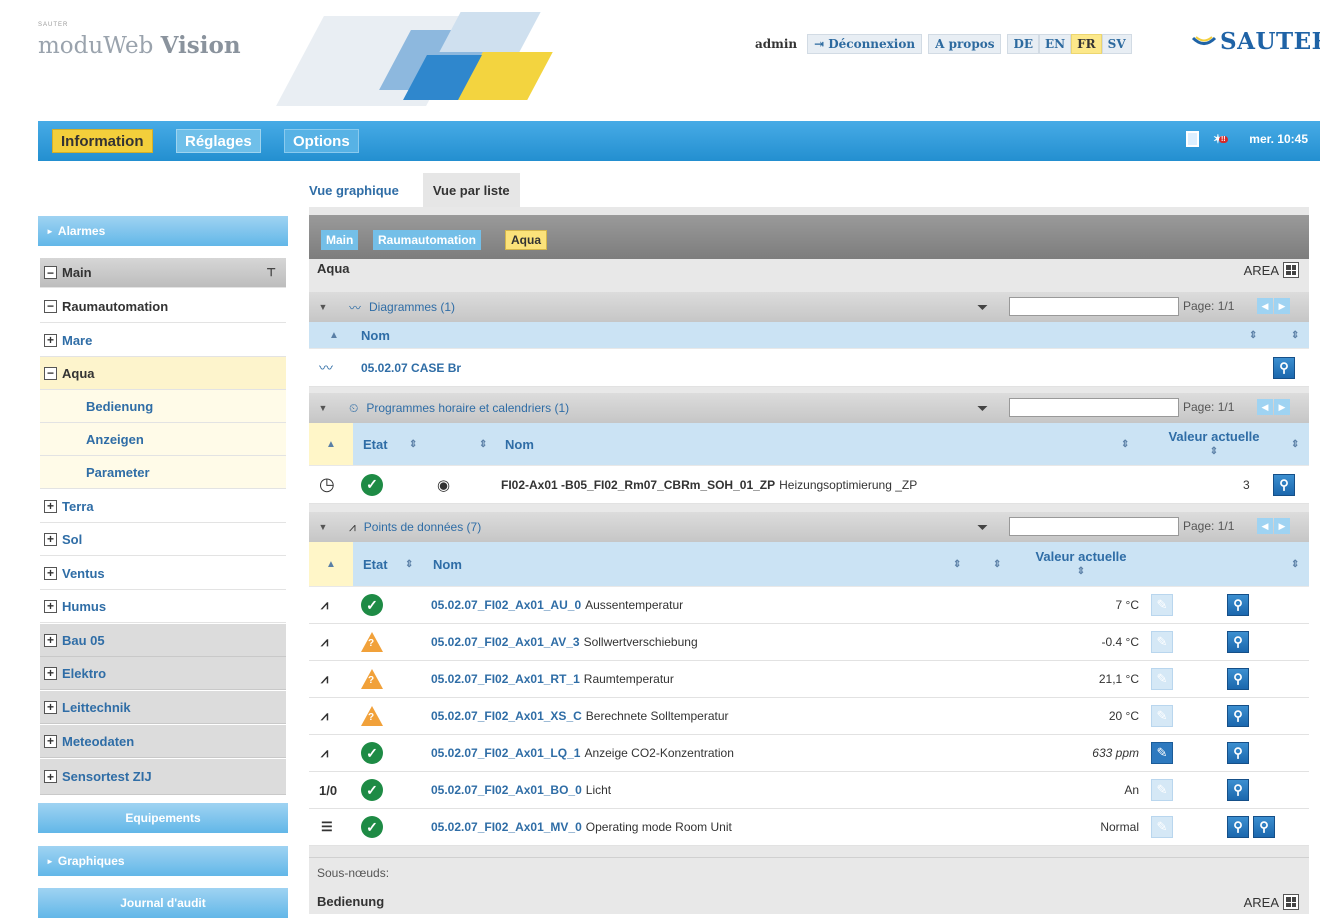 This screenshot has height=918, width=1320. What do you see at coordinates (1094, 526) in the screenshot?
I see `datapoints-filter-input` at bounding box center [1094, 526].